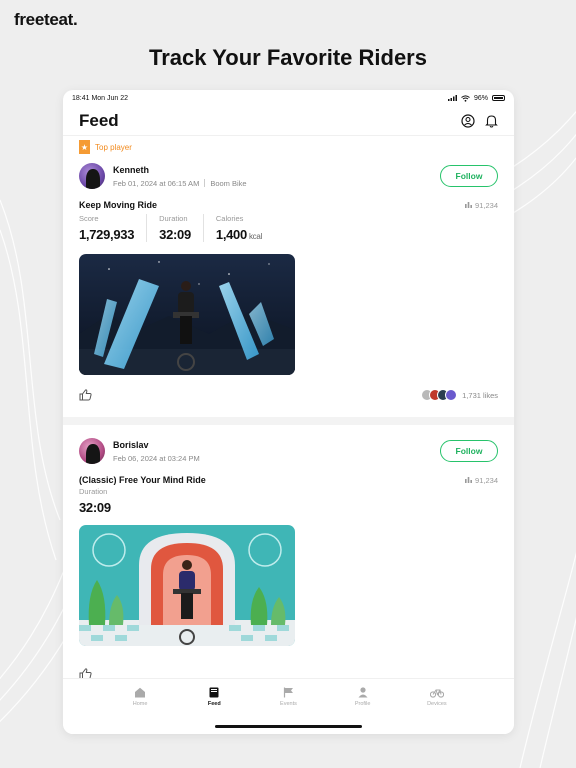  Describe the element at coordinates (229, 218) in the screenshot. I see `stat-label: Calories` at that location.